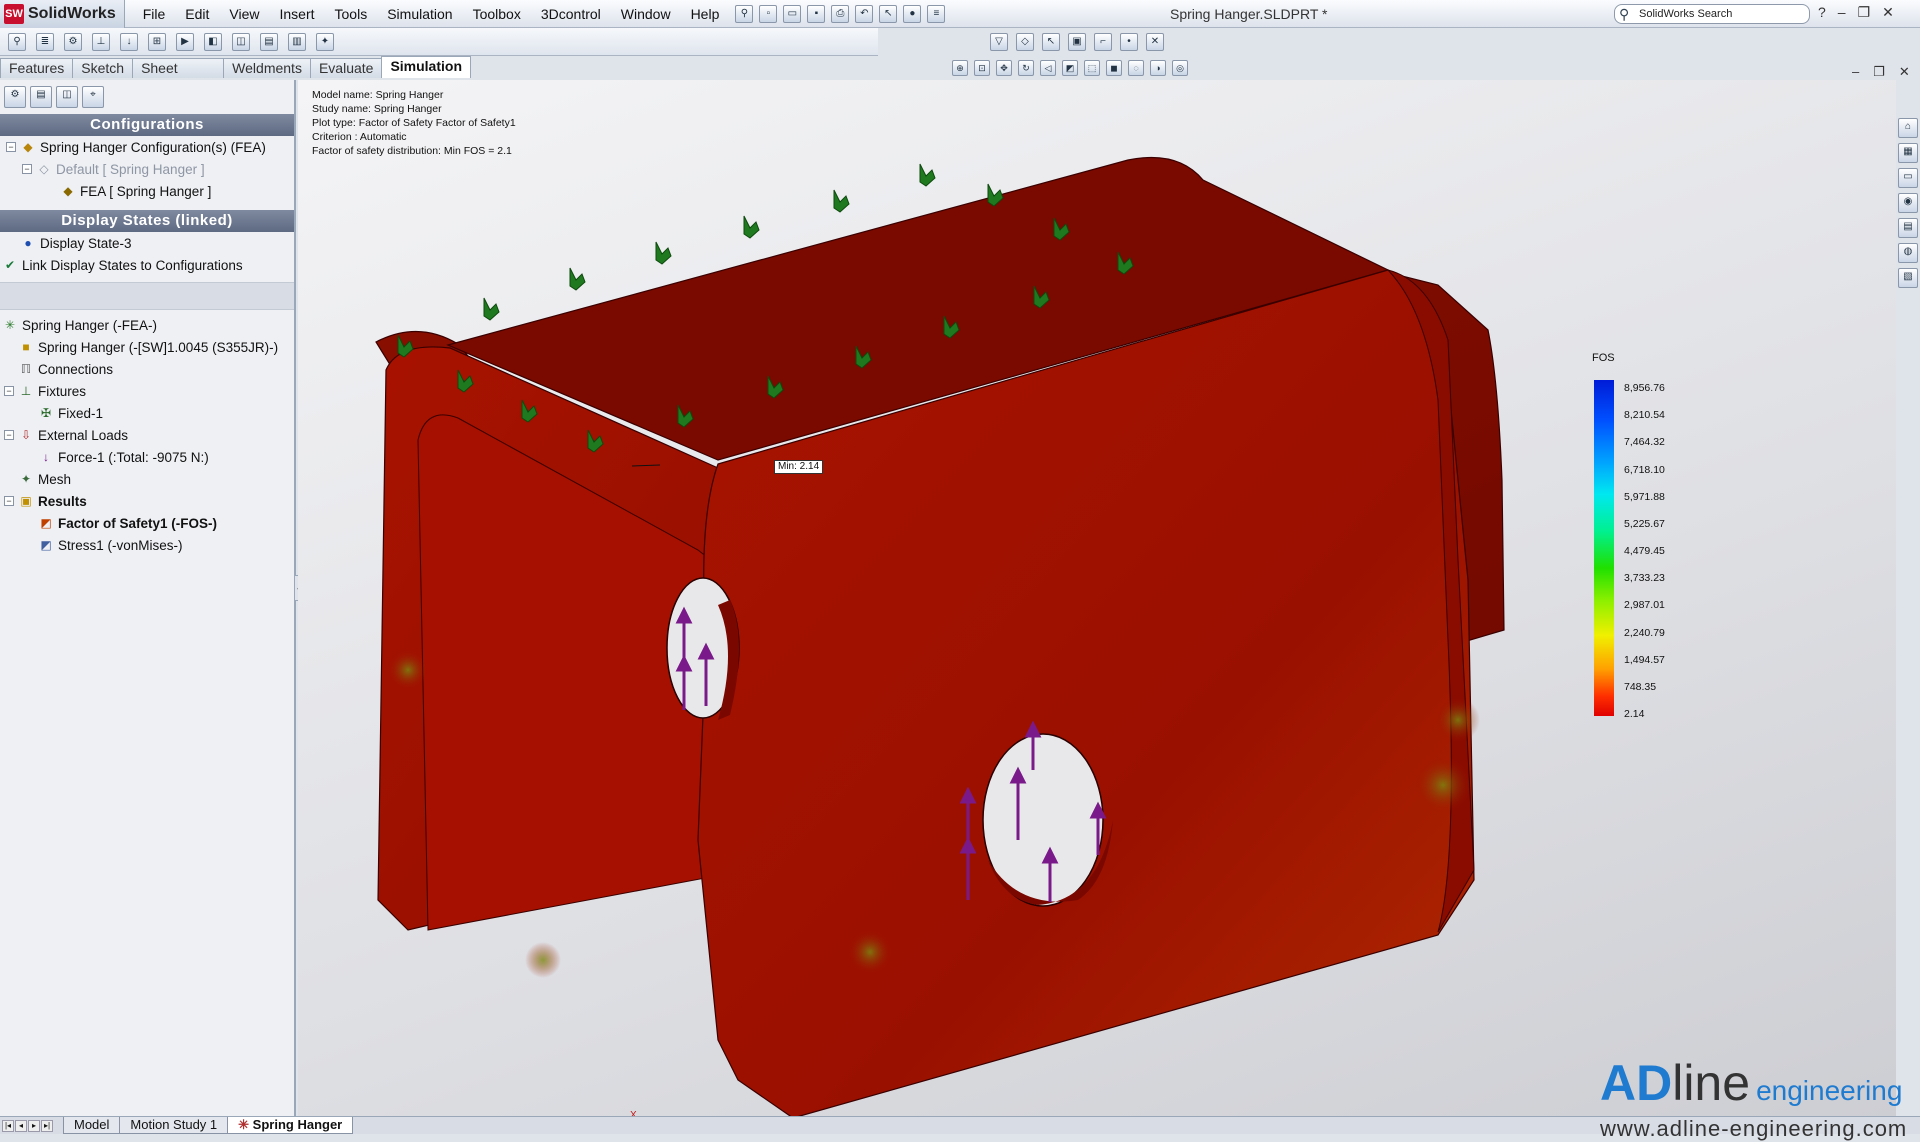  Describe the element at coordinates (1908, 253) in the screenshot. I see `appearances-icon: ◍` at that location.